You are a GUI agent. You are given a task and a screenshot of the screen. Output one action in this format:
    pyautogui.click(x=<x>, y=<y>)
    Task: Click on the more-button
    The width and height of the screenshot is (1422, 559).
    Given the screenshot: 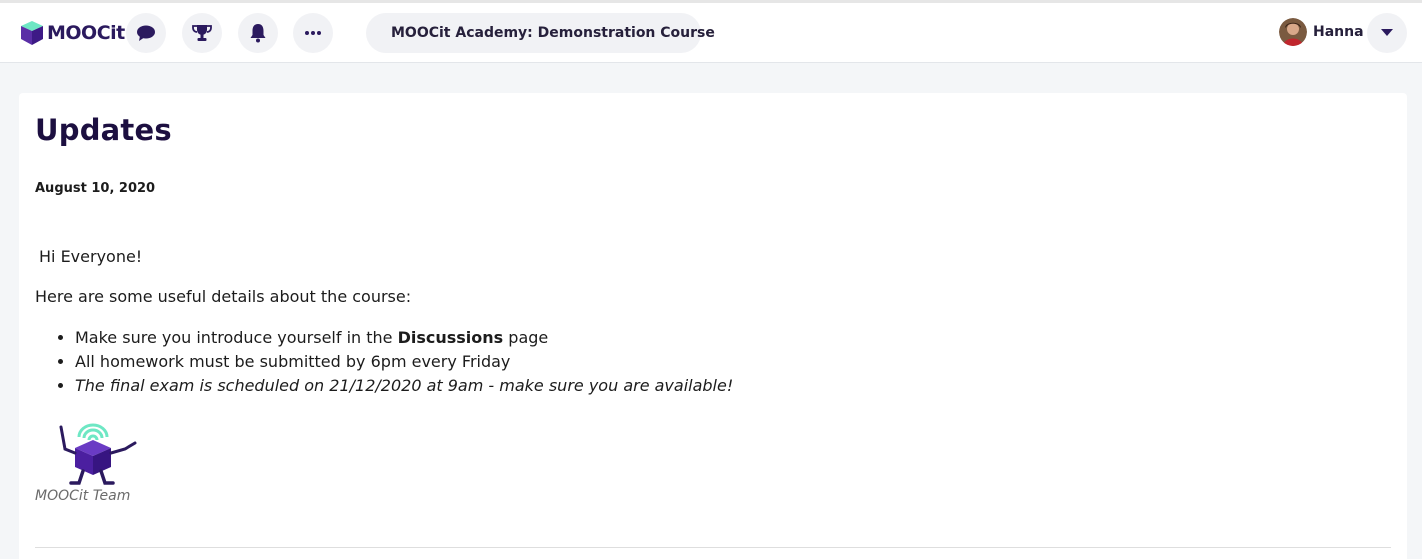 What is the action you would take?
    pyautogui.click(x=313, y=33)
    